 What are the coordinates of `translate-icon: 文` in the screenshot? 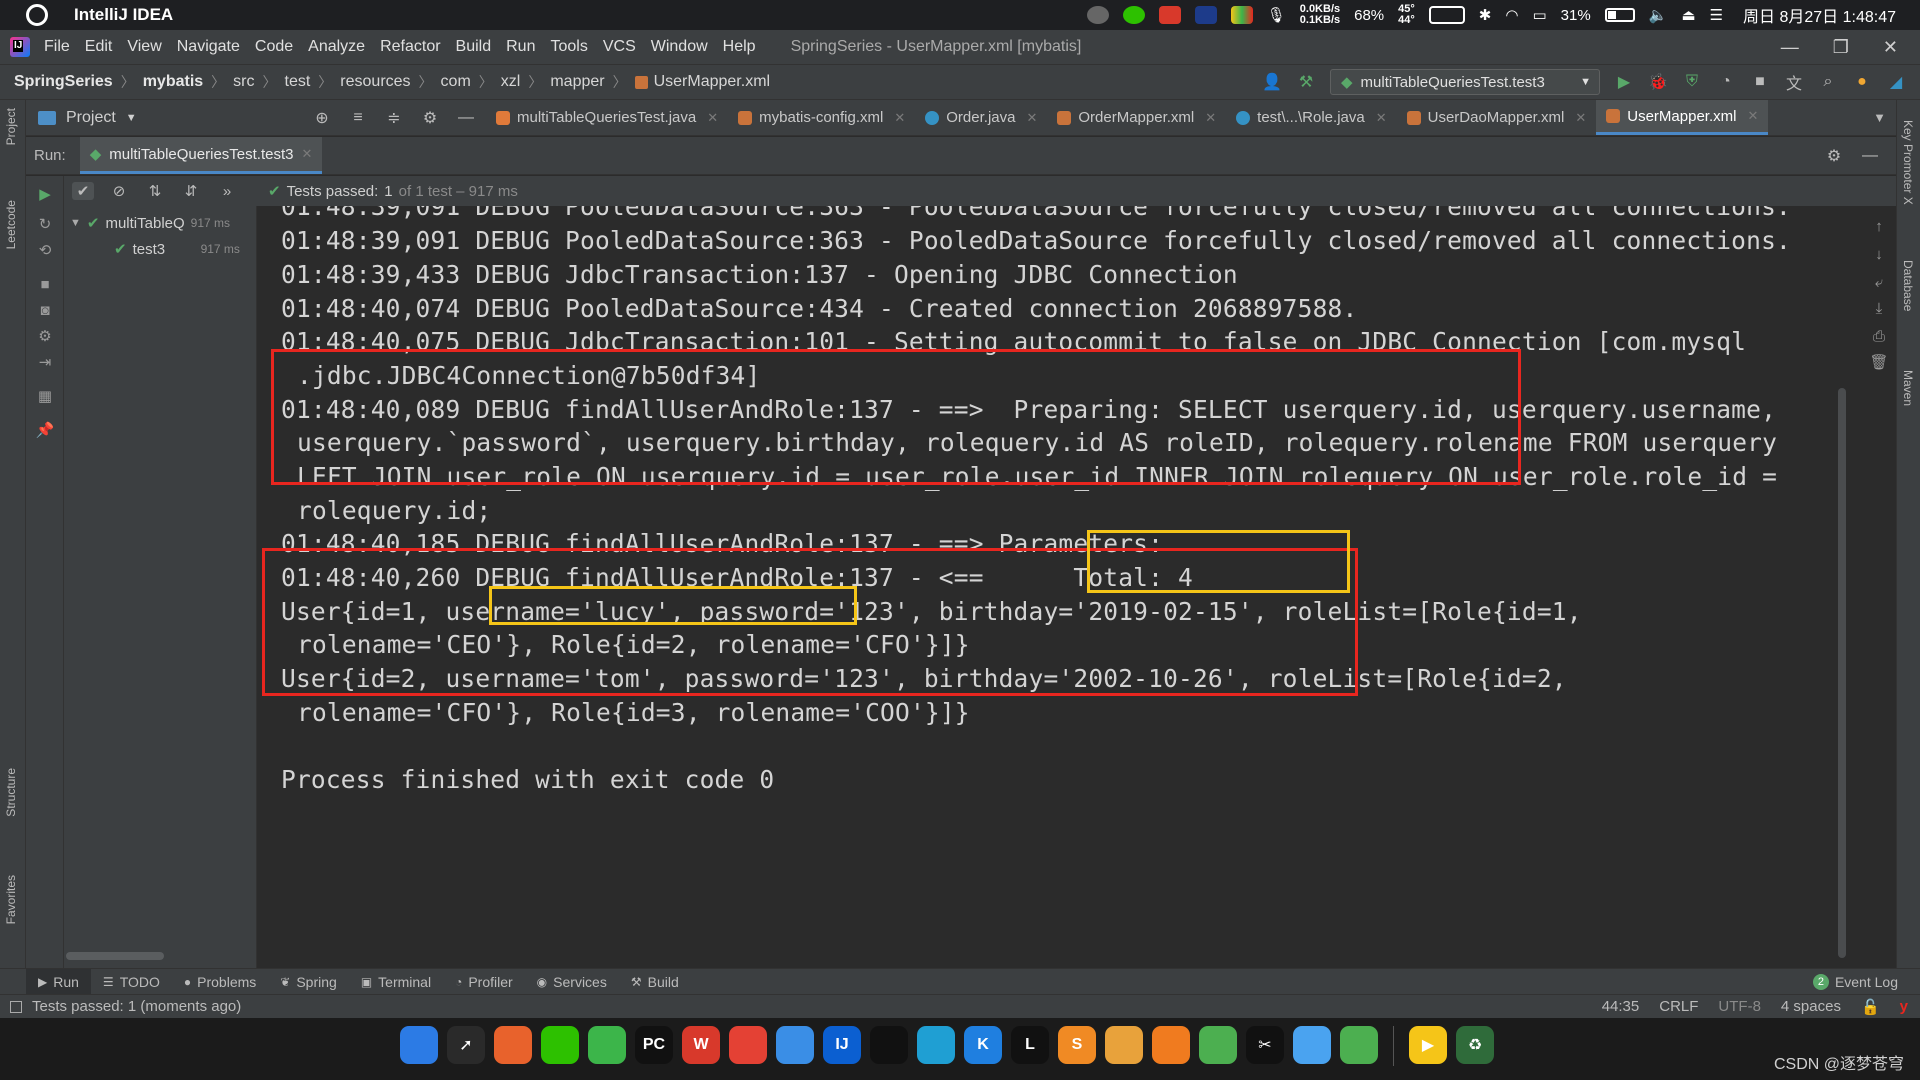 It's located at (1794, 82).